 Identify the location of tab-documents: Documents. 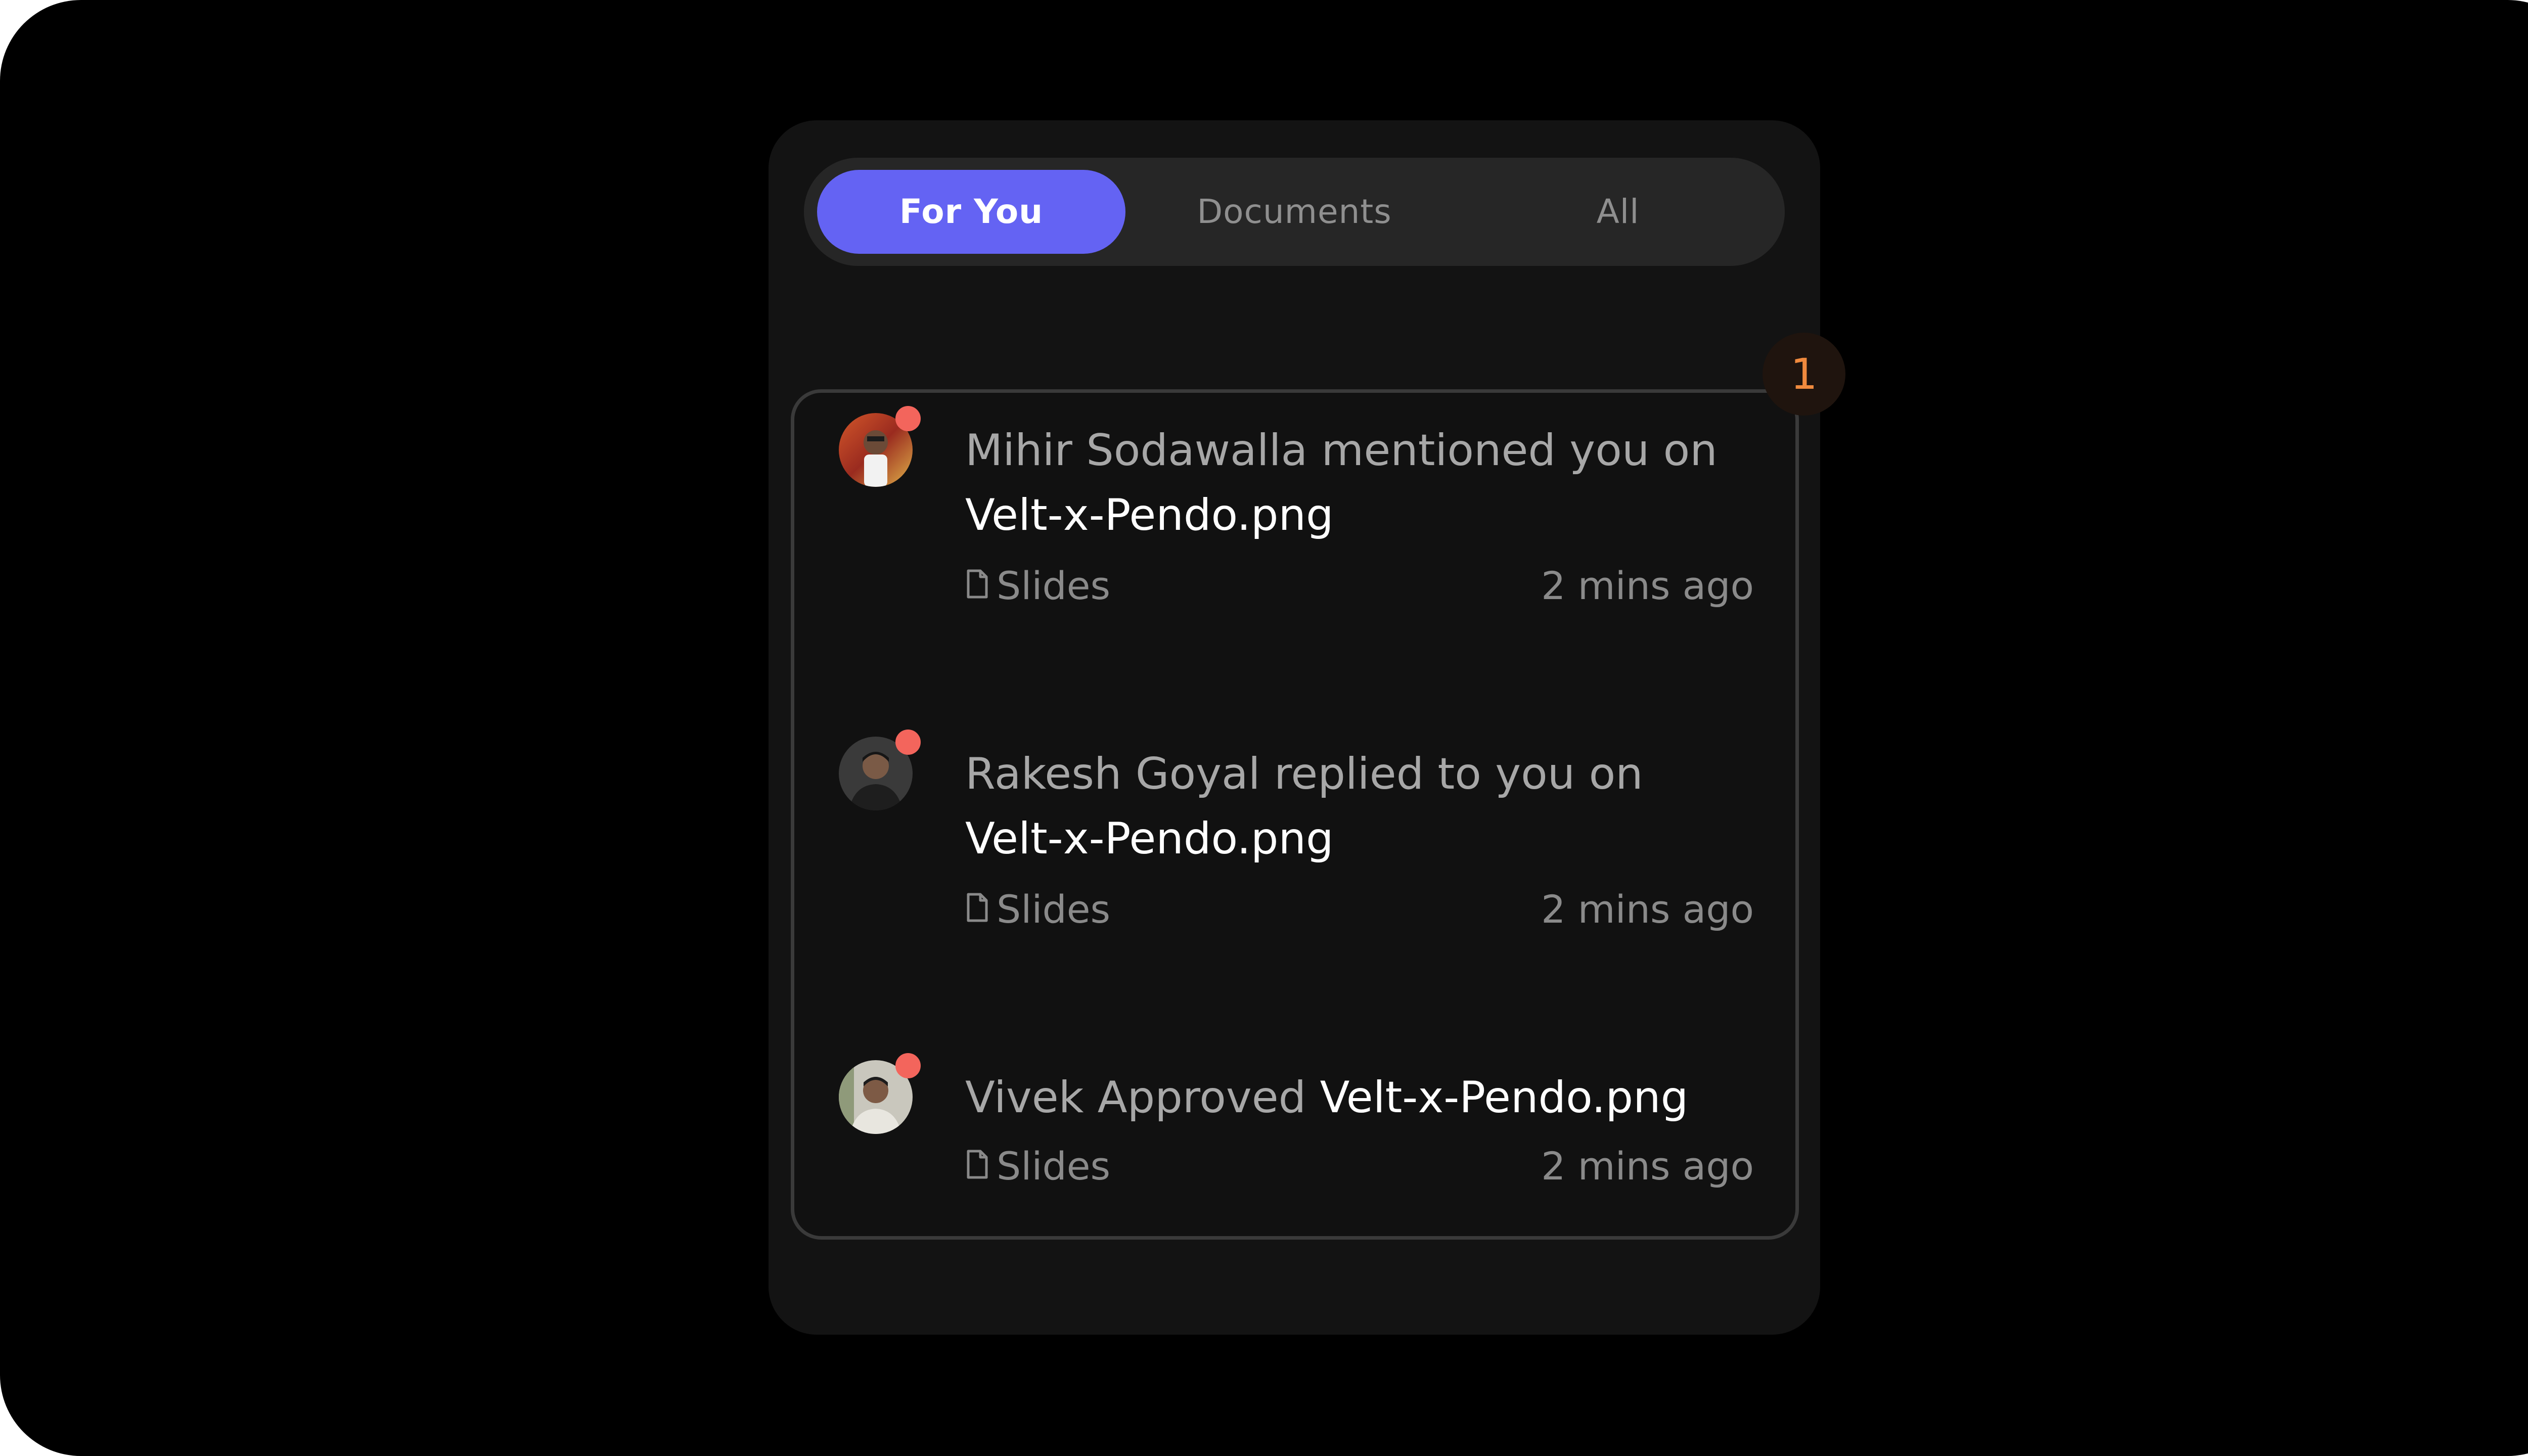
(1295, 212).